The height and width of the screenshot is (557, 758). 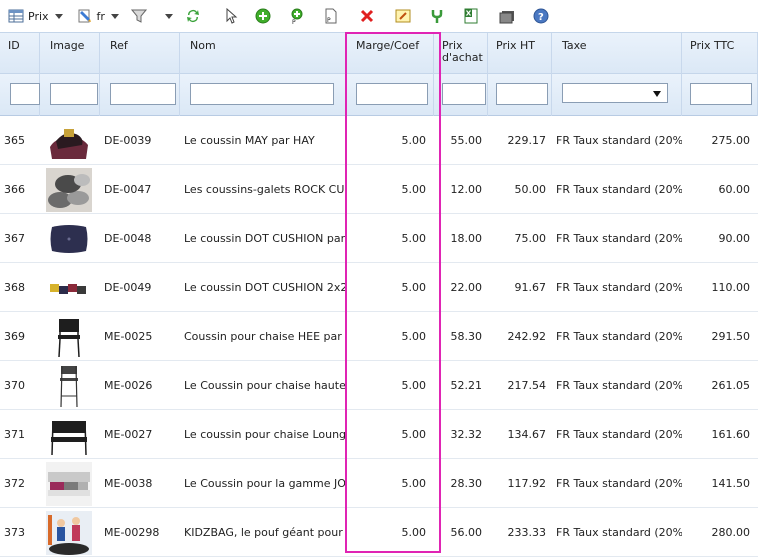 What do you see at coordinates (231, 16) in the screenshot?
I see `select-button` at bounding box center [231, 16].